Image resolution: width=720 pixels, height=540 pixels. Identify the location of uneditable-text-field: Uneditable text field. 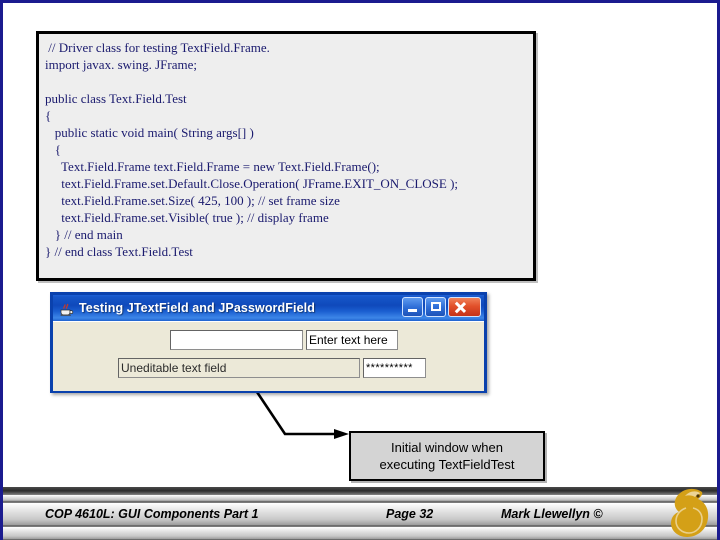
(239, 368).